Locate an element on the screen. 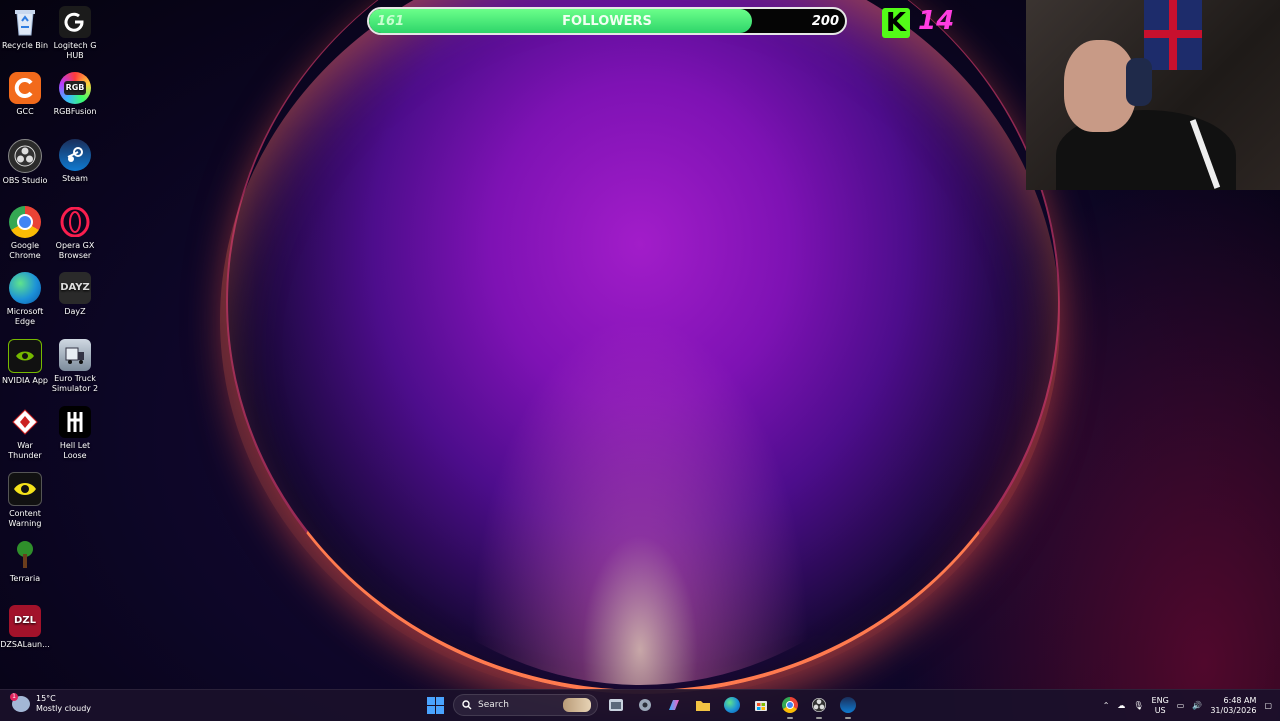 The image size is (1280, 721). headset is located at coordinates (1139, 82).